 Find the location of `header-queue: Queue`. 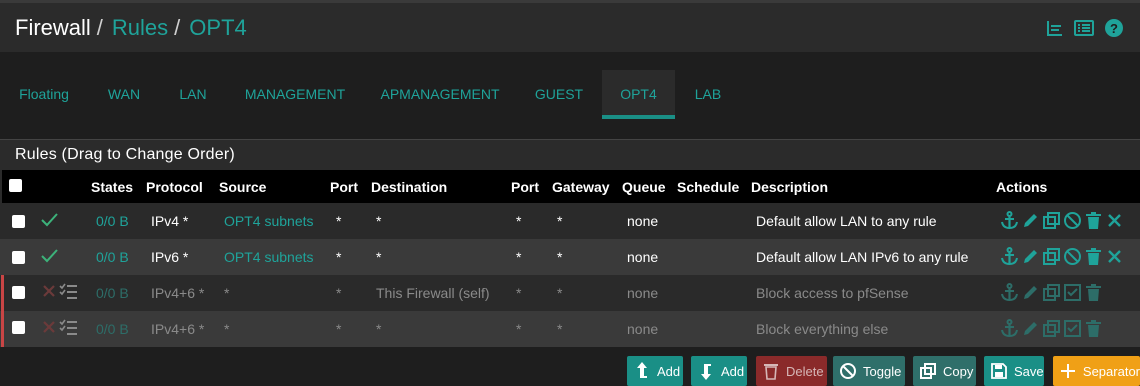

header-queue: Queue is located at coordinates (644, 187).